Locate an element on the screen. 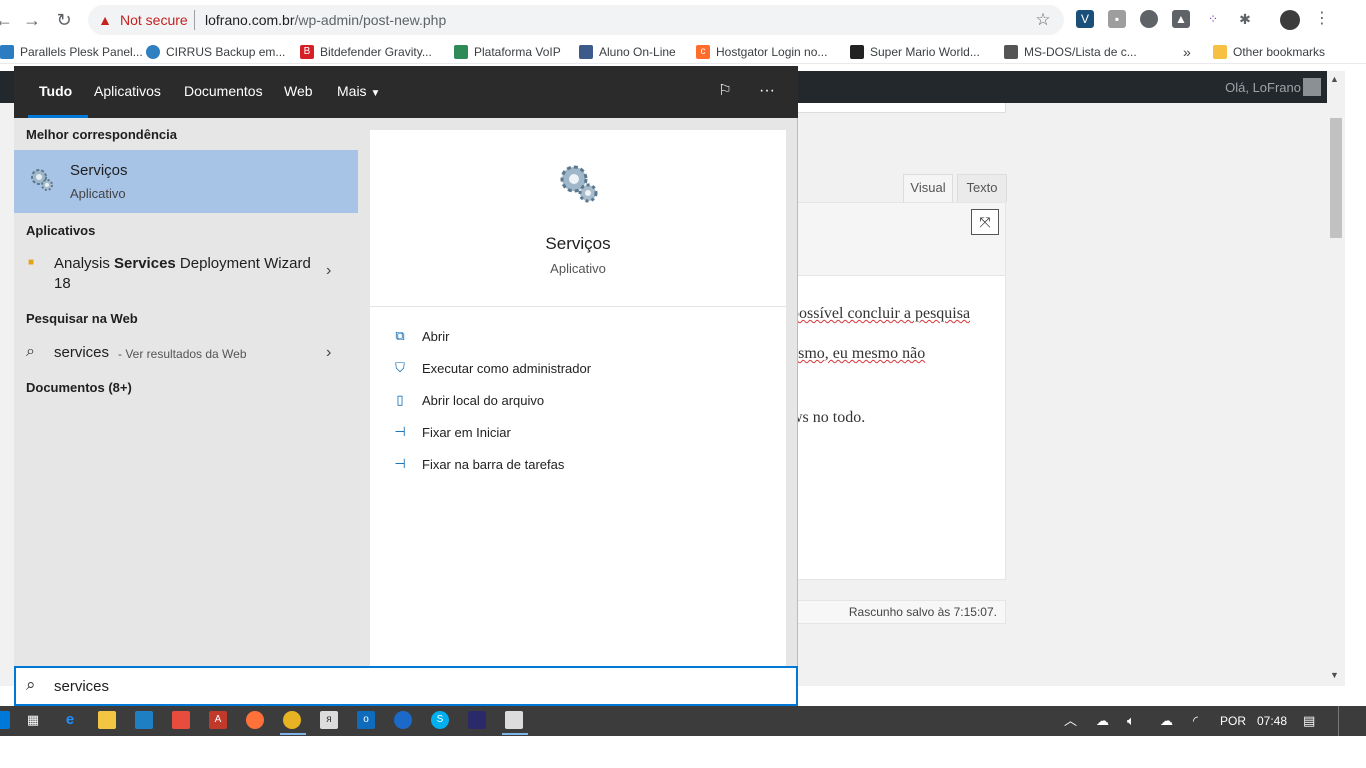 The height and width of the screenshot is (768, 1366). action-open-file-location: ▯ Abrir local do arquivo is located at coordinates (468, 400).